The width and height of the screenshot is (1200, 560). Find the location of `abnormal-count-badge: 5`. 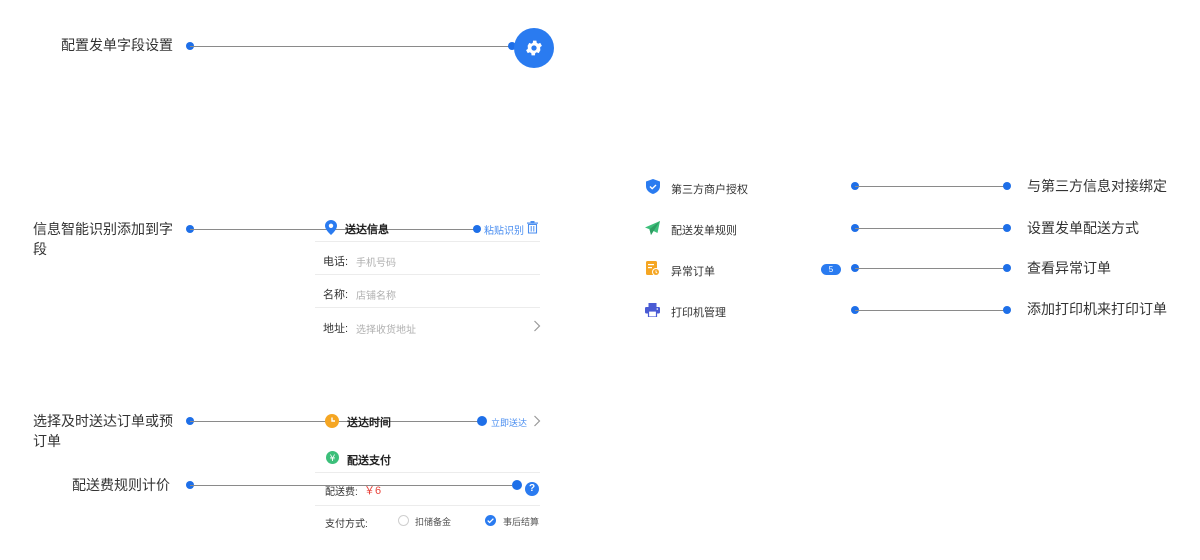

abnormal-count-badge: 5 is located at coordinates (831, 269).